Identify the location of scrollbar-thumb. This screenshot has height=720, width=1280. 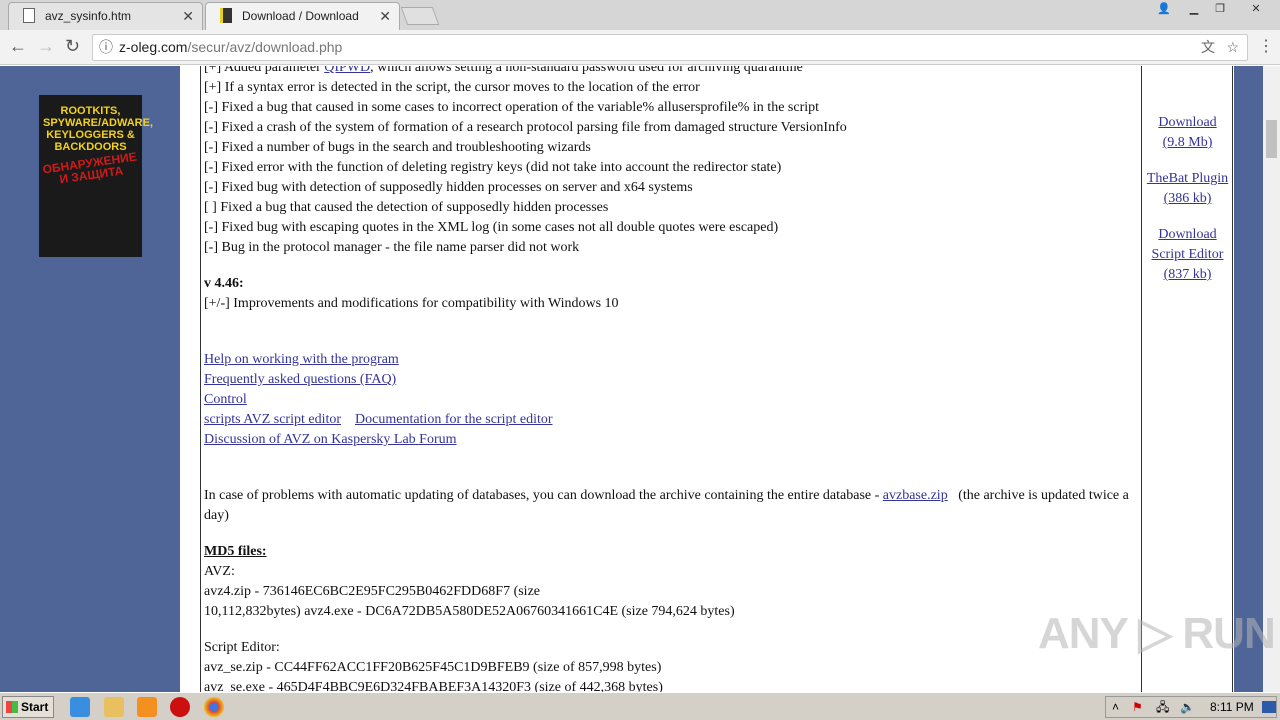
(1271, 139).